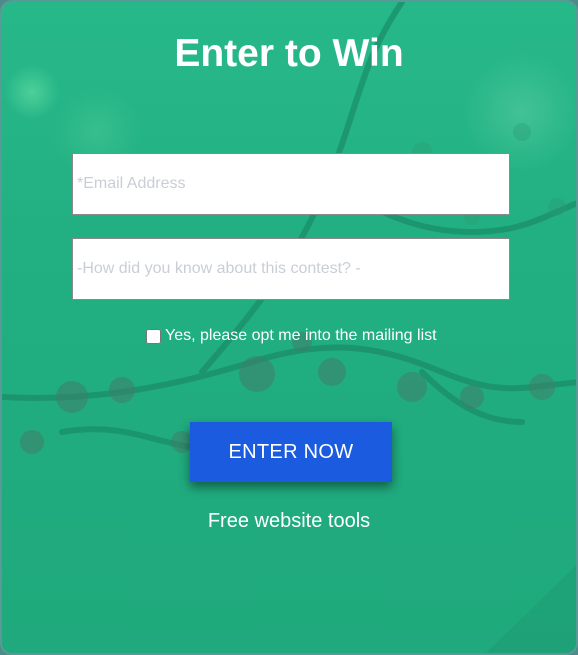  What do you see at coordinates (291, 184) in the screenshot?
I see `email-field` at bounding box center [291, 184].